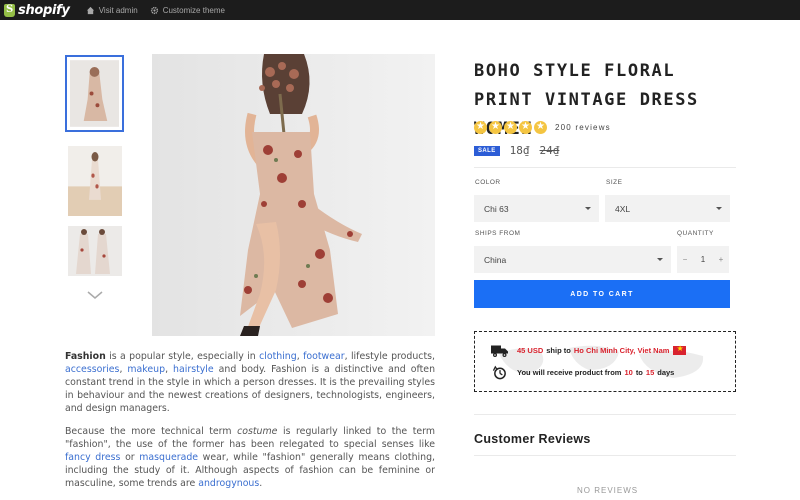 The image size is (800, 500). I want to click on makeup-link: makeup, so click(146, 369).